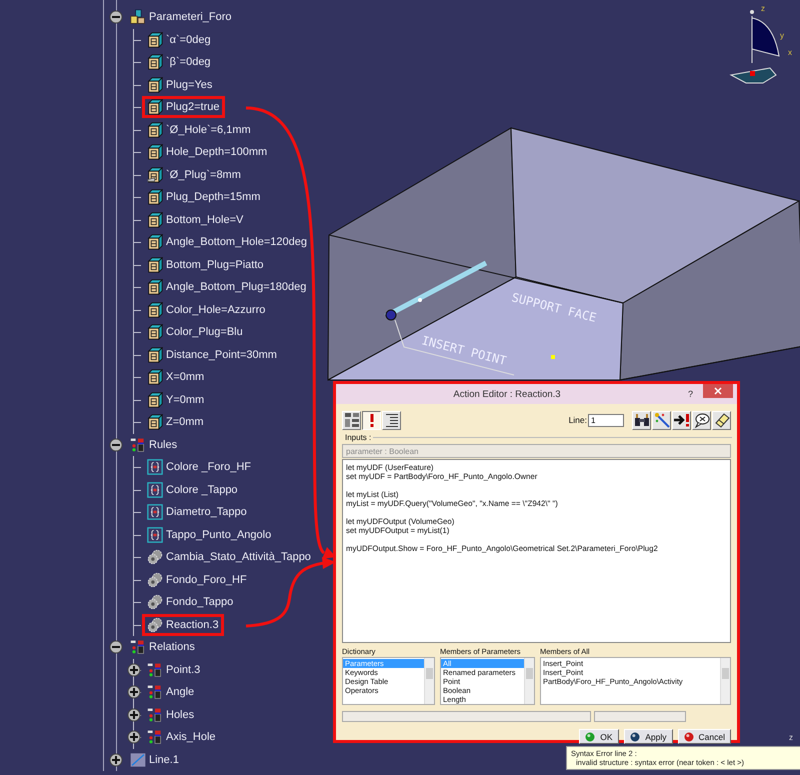  Describe the element at coordinates (590, 737) in the screenshot. I see `status-dot-icon` at that location.